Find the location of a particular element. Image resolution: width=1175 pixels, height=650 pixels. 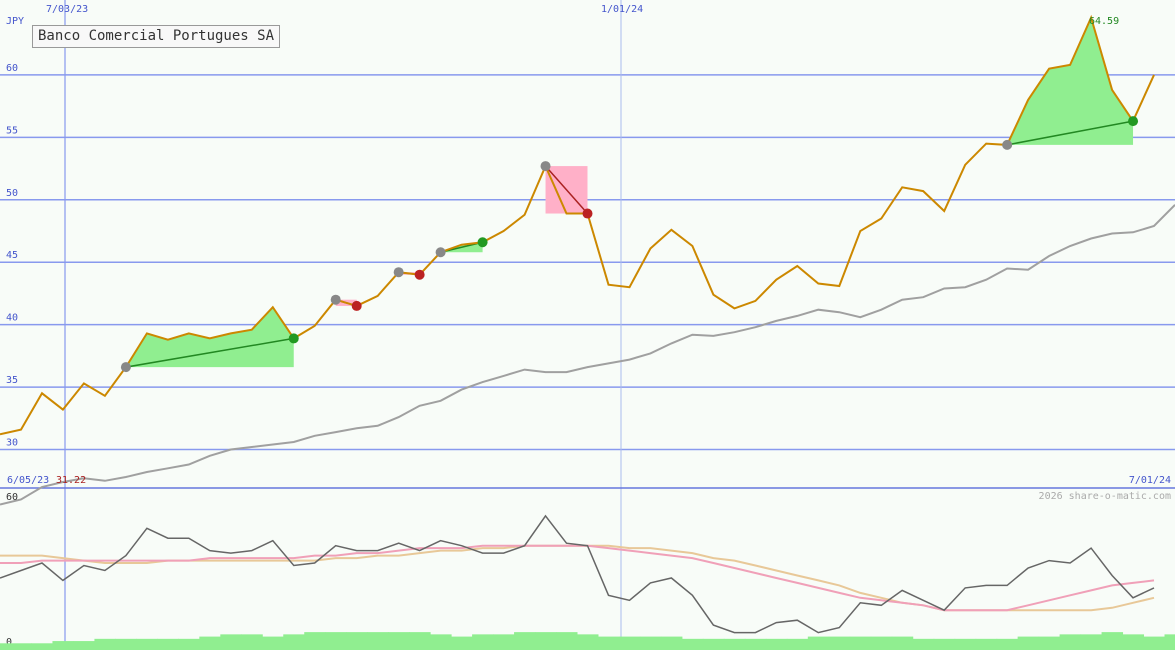

end-date-label: 7/01/24 is located at coordinates (1150, 480).